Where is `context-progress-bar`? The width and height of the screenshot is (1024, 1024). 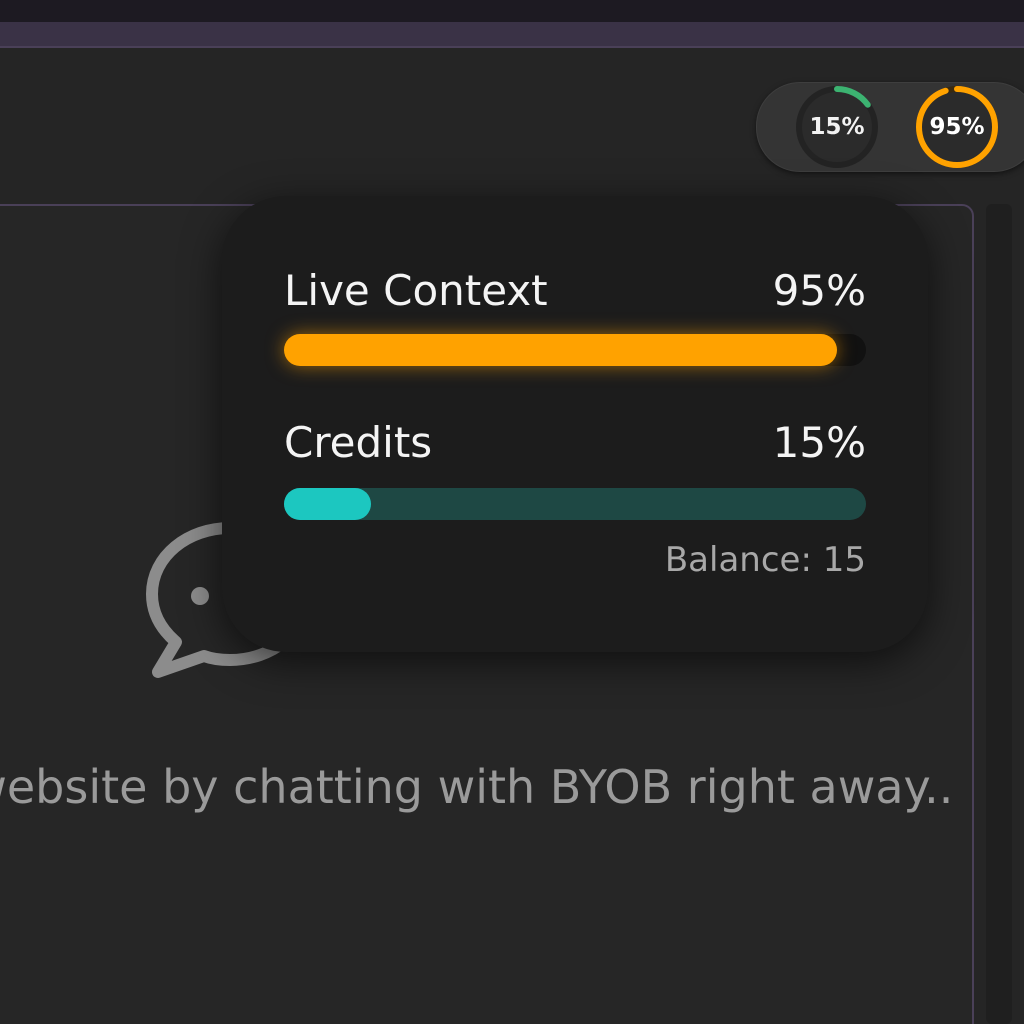 context-progress-bar is located at coordinates (575, 350).